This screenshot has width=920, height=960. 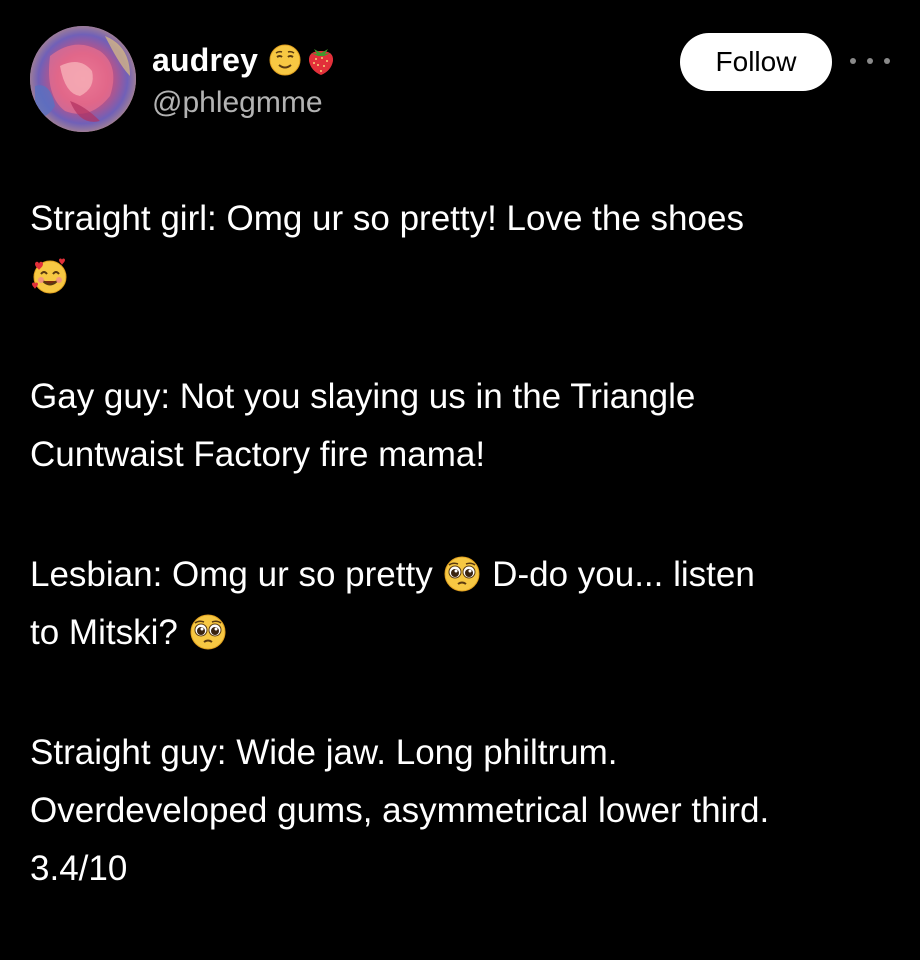 What do you see at coordinates (756, 62) in the screenshot?
I see `follow-button: Follow` at bounding box center [756, 62].